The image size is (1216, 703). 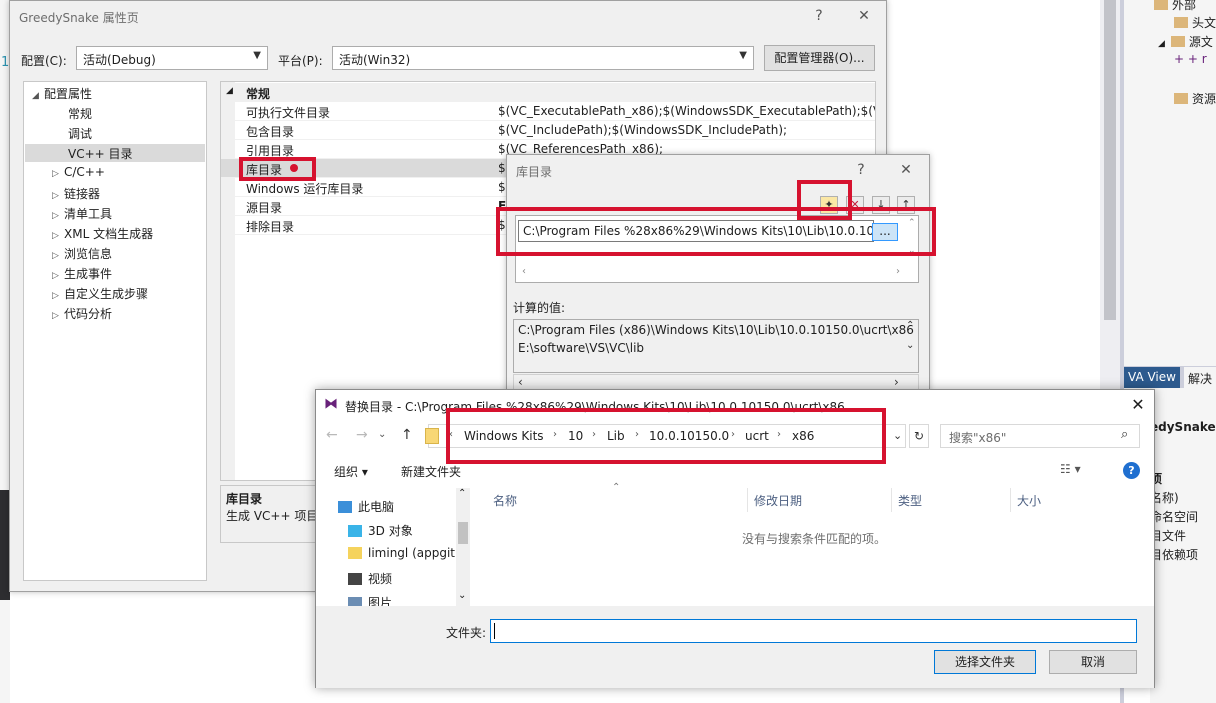 I want to click on tree-item-code-analysis: ▷ 代码分析, so click(x=82, y=313).